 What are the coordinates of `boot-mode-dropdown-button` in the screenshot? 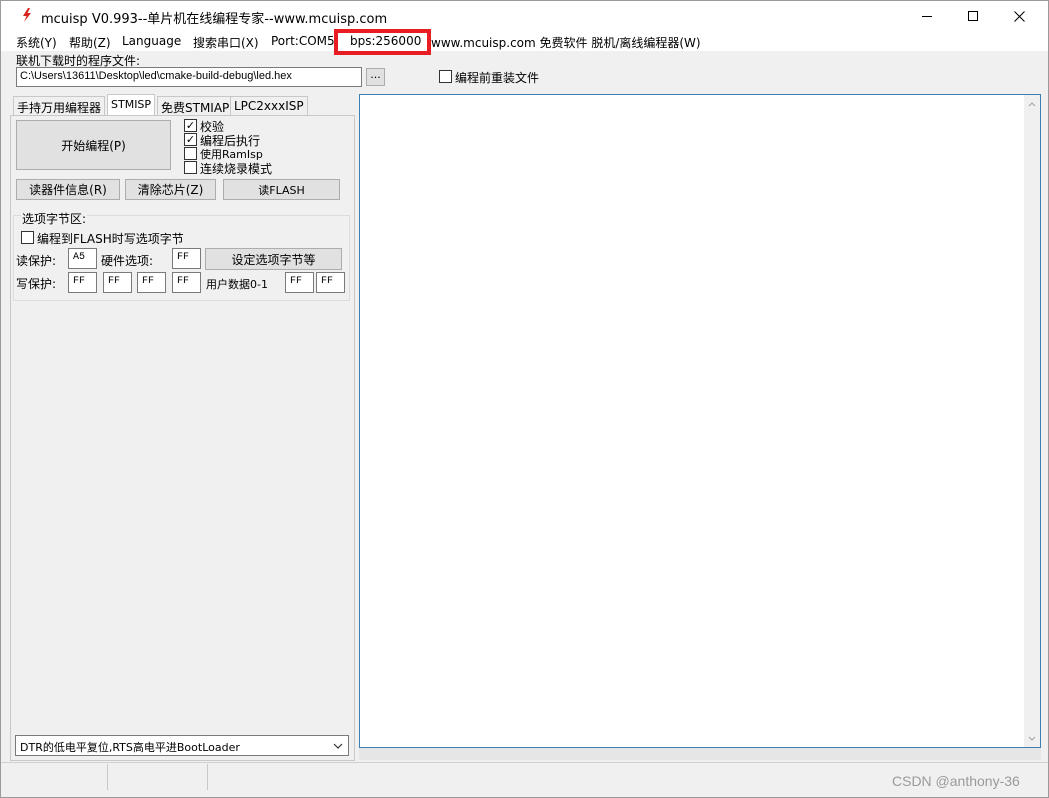 It's located at (338, 745).